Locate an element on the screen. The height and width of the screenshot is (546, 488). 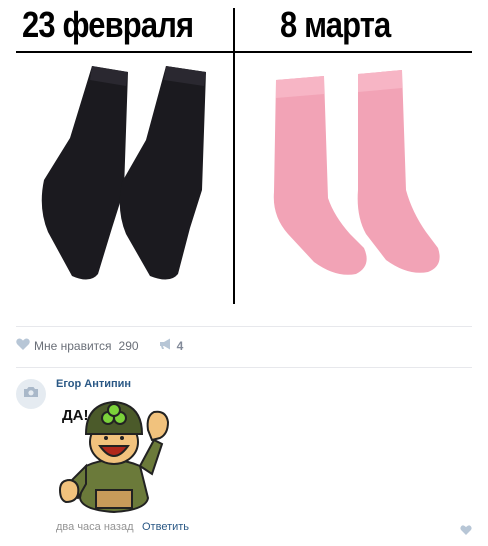
like-button: Мне нравится 290 is located at coordinates (77, 346).